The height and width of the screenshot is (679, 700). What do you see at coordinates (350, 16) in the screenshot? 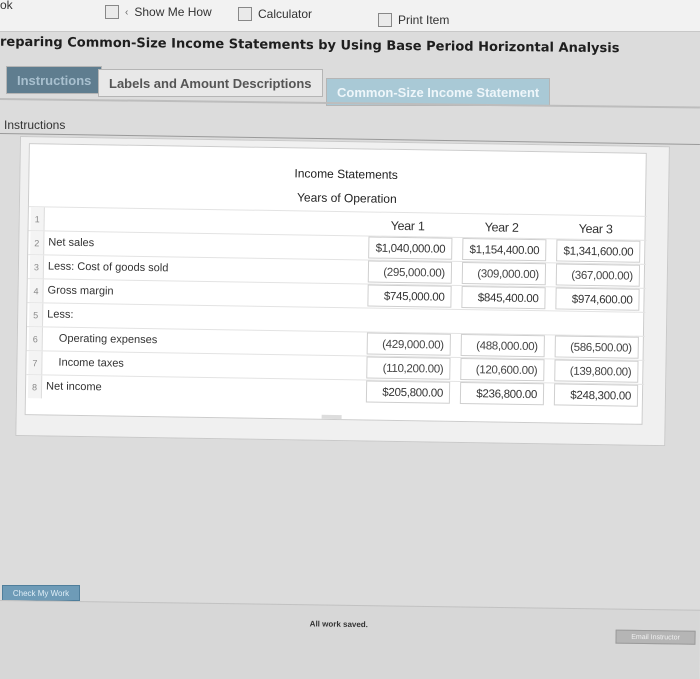
I see `toolbar: ok ‹ Show Me How Calculator Print Item` at bounding box center [350, 16].